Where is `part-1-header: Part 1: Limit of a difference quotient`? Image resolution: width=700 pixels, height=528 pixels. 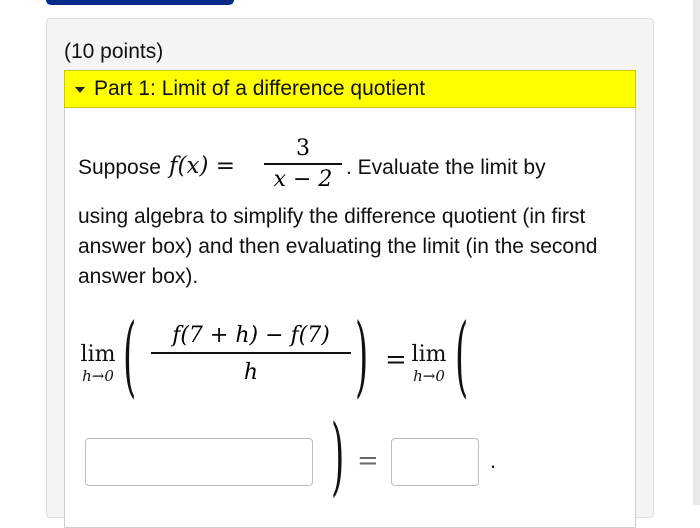 part-1-header: Part 1: Limit of a difference quotient is located at coordinates (350, 89).